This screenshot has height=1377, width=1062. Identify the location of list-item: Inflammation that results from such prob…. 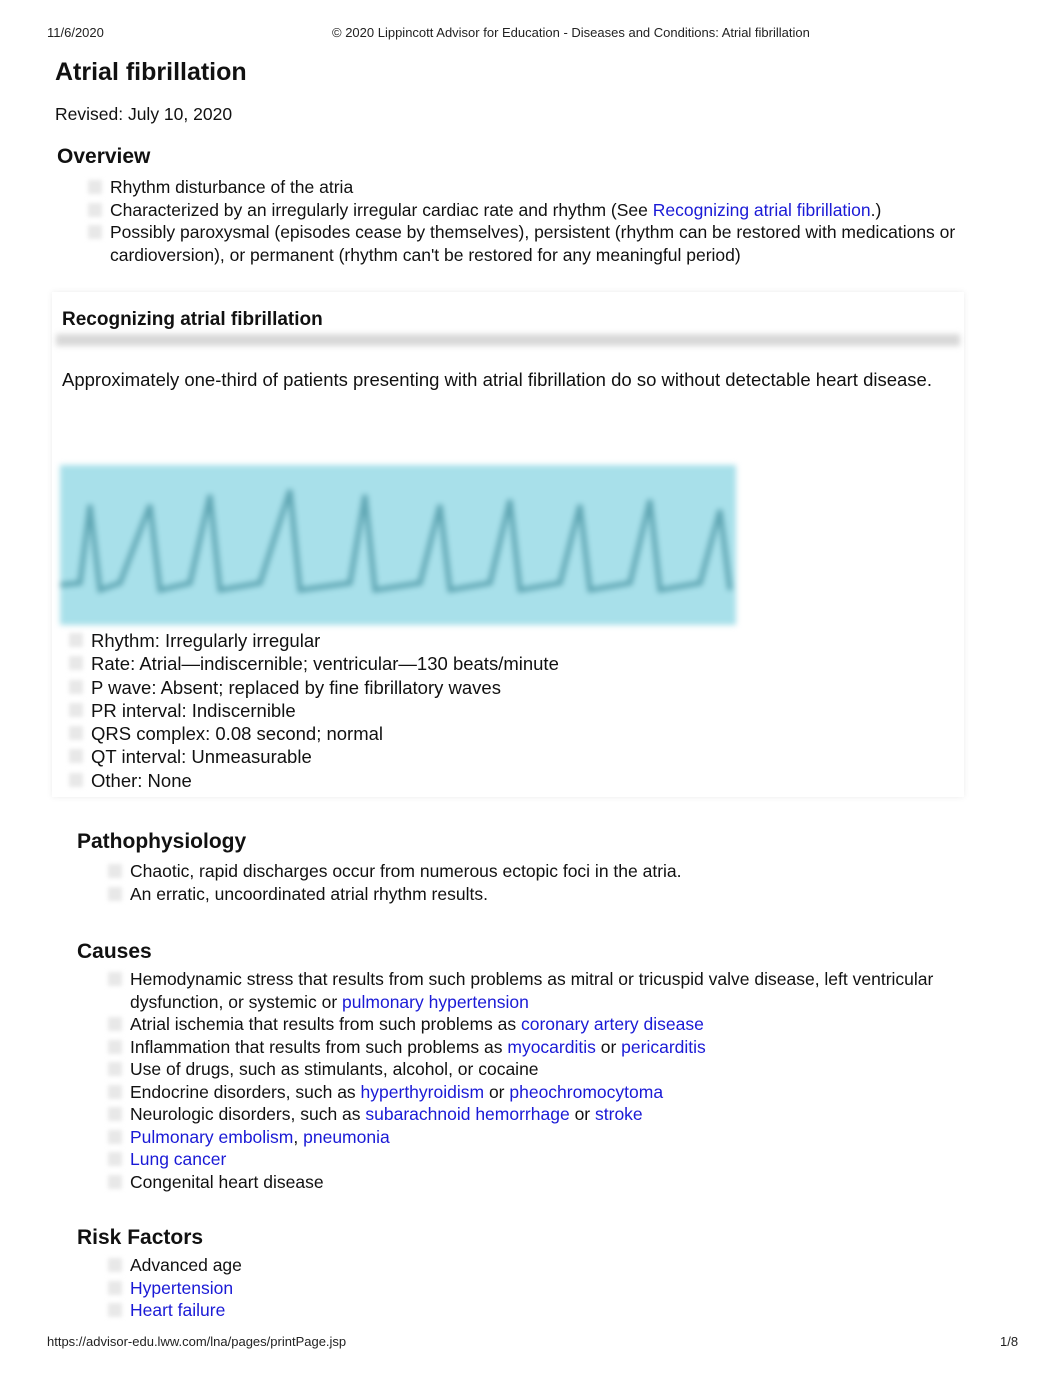
(549, 1047).